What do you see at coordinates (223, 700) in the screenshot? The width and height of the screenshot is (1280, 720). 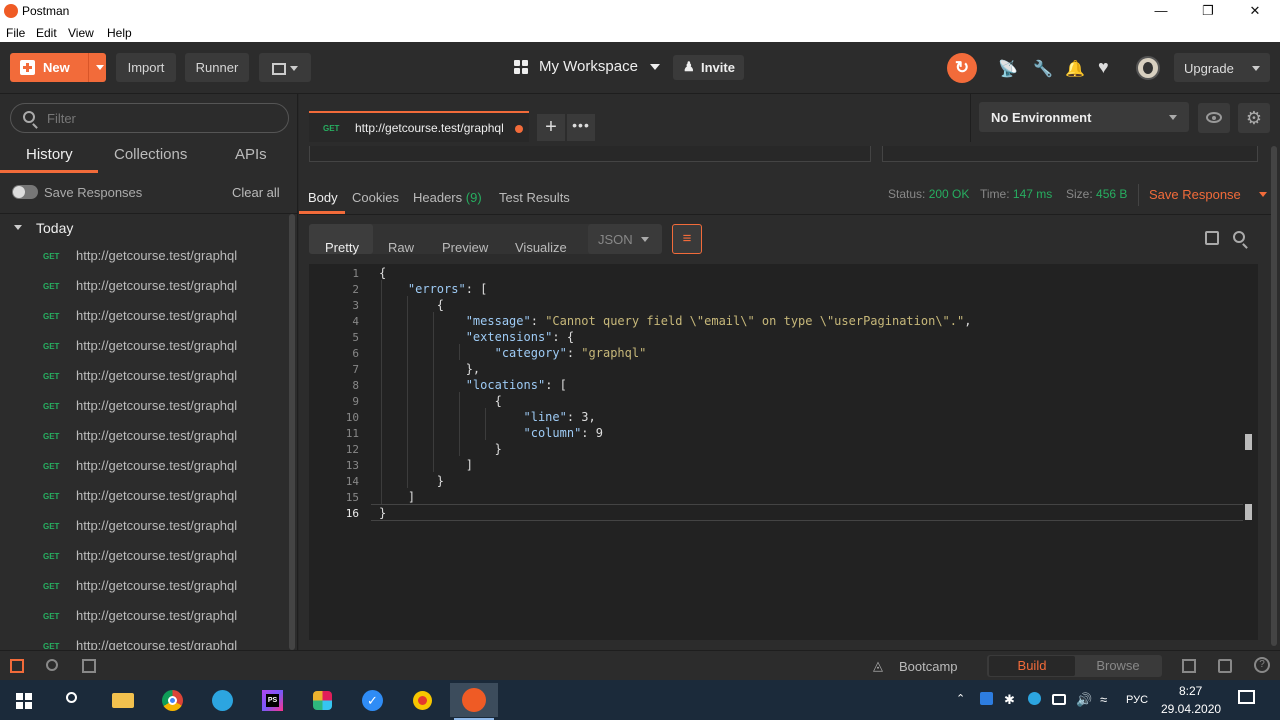 I see `telegram-icon` at bounding box center [223, 700].